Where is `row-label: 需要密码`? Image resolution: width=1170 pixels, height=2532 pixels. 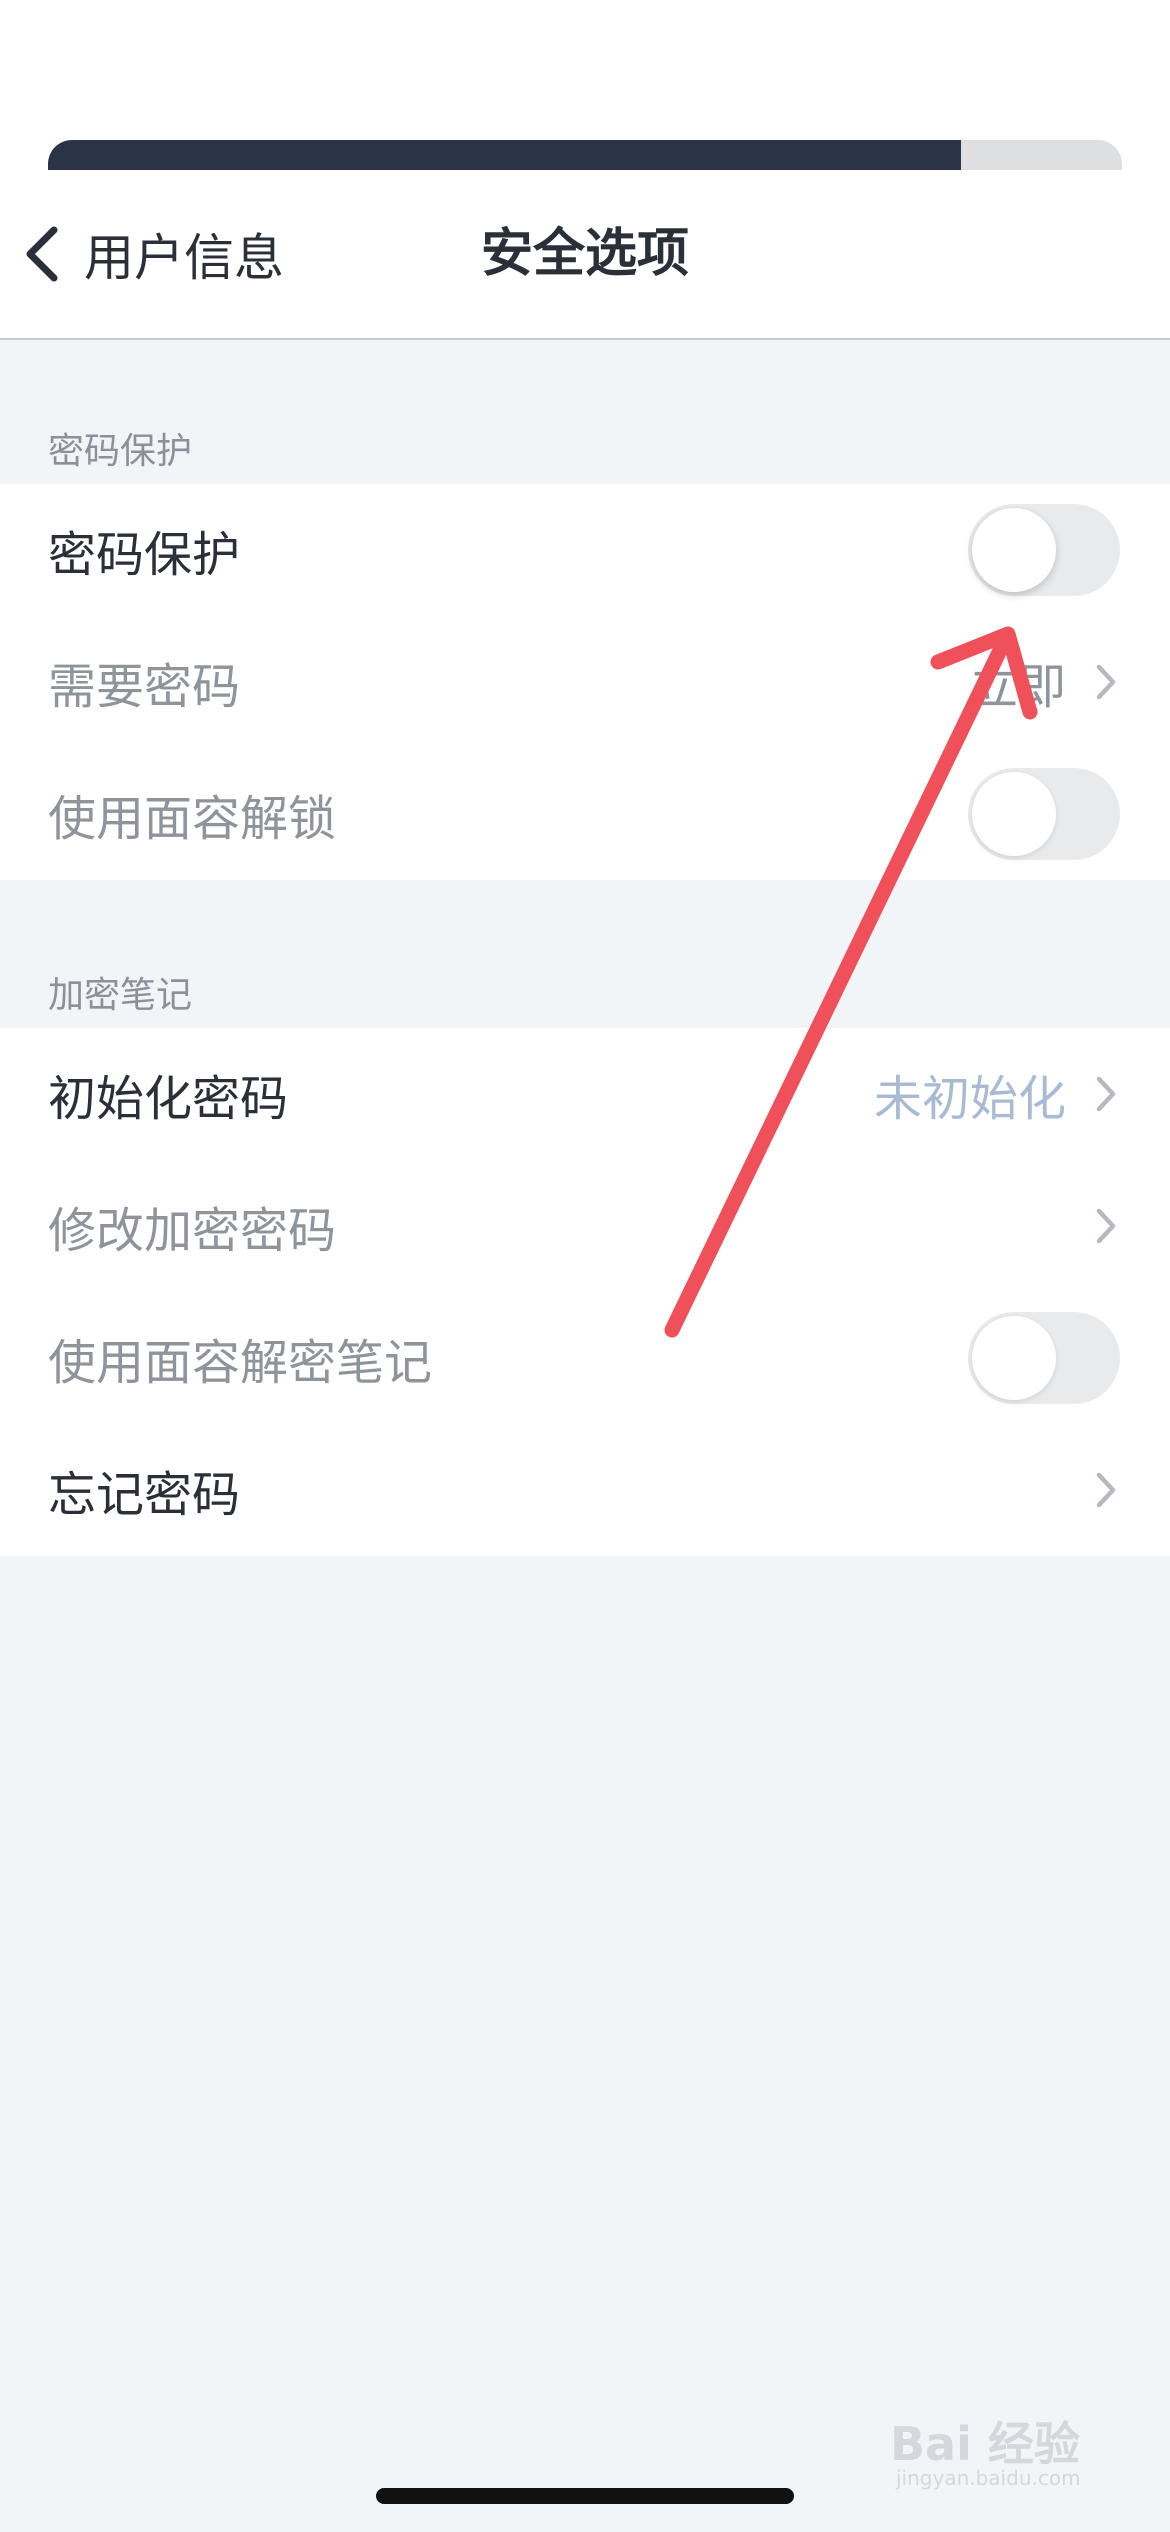 row-label: 需要密码 is located at coordinates (144, 687).